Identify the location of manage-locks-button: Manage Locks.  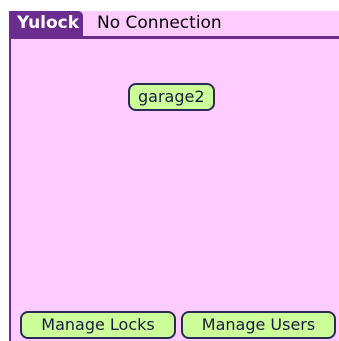
(98, 325).